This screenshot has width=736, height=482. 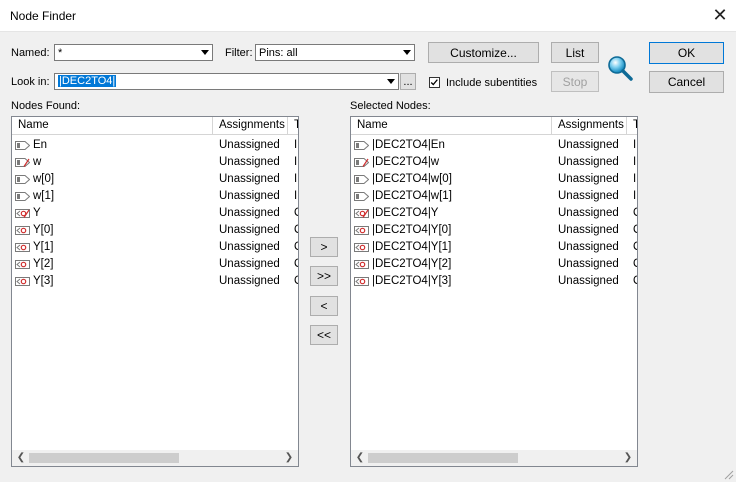 What do you see at coordinates (720, 15) in the screenshot?
I see `close-icon: ✕` at bounding box center [720, 15].